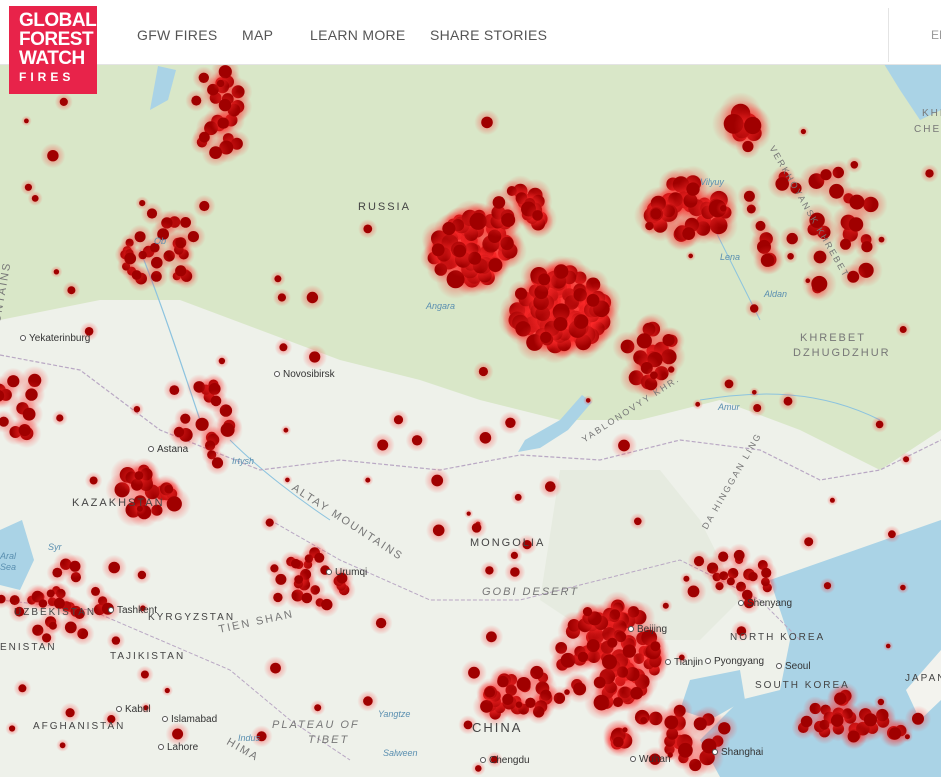 This screenshot has height=777, width=941. I want to click on language-selector: EN, so click(914, 35).